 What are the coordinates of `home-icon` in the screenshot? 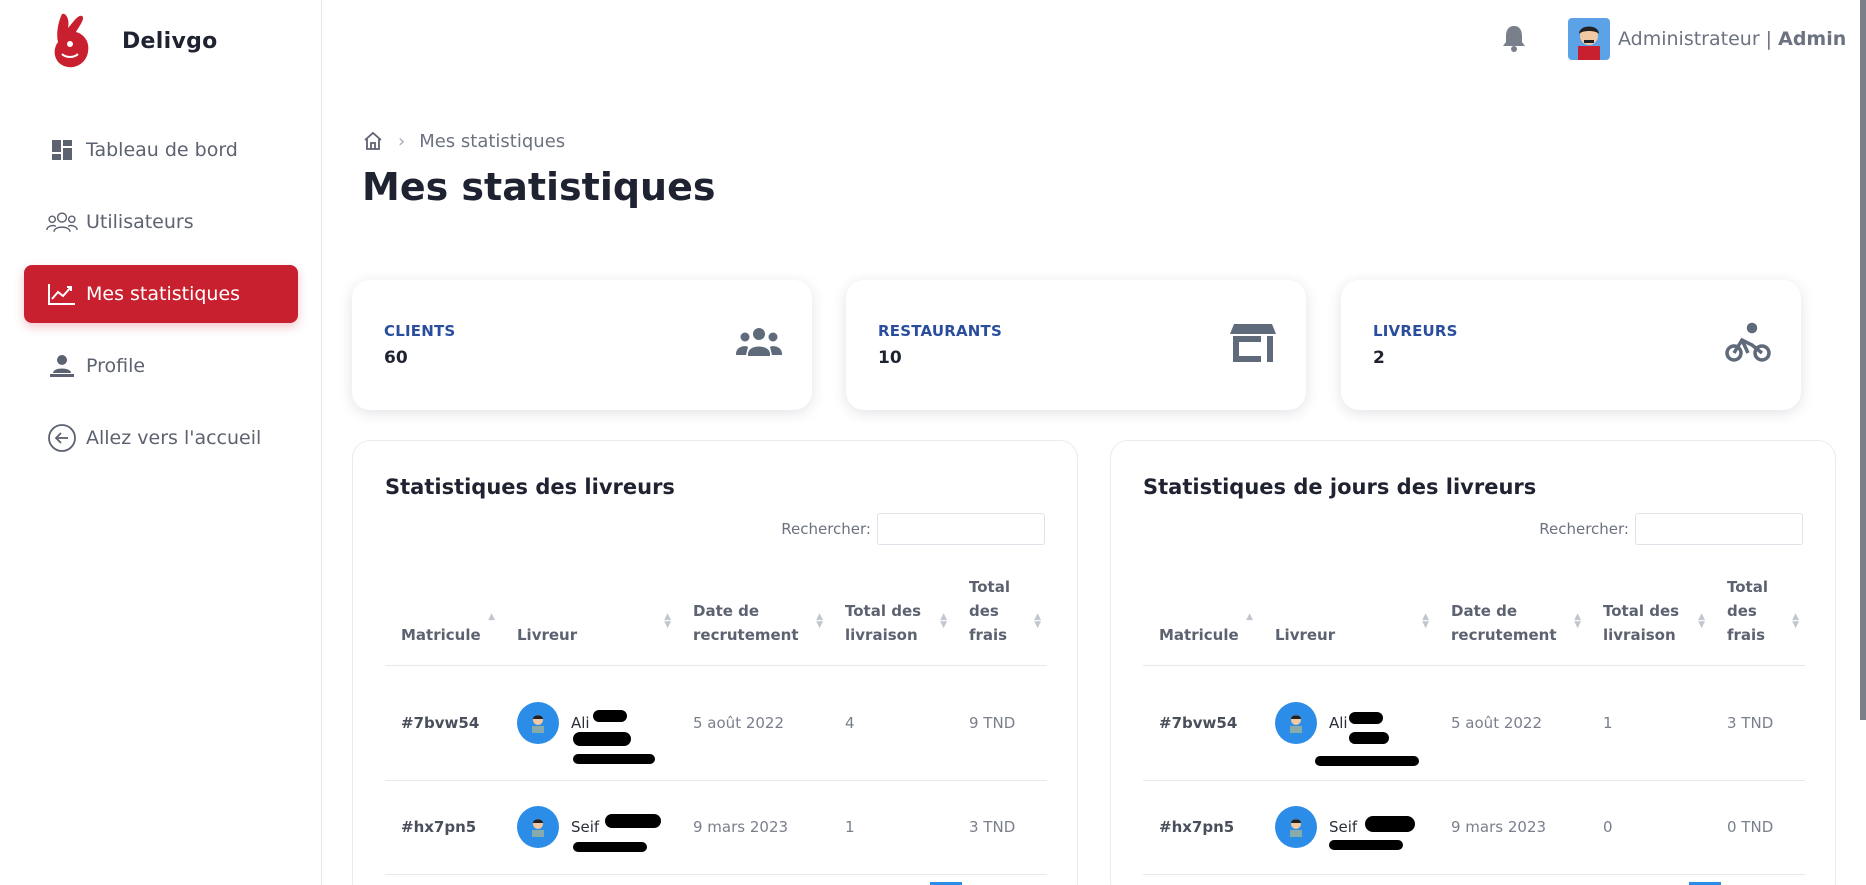 It's located at (373, 141).